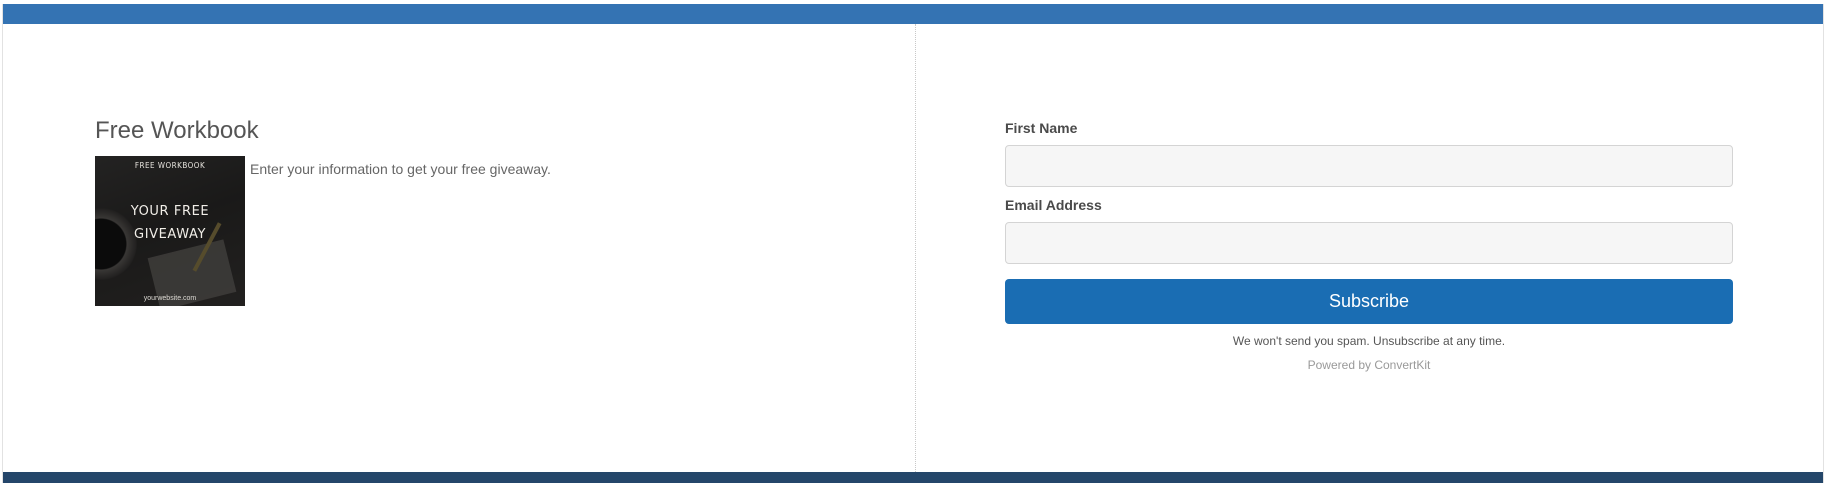 Image resolution: width=1826 pixels, height=483 pixels. What do you see at coordinates (177, 130) in the screenshot?
I see `offer-heading: Free Workbook` at bounding box center [177, 130].